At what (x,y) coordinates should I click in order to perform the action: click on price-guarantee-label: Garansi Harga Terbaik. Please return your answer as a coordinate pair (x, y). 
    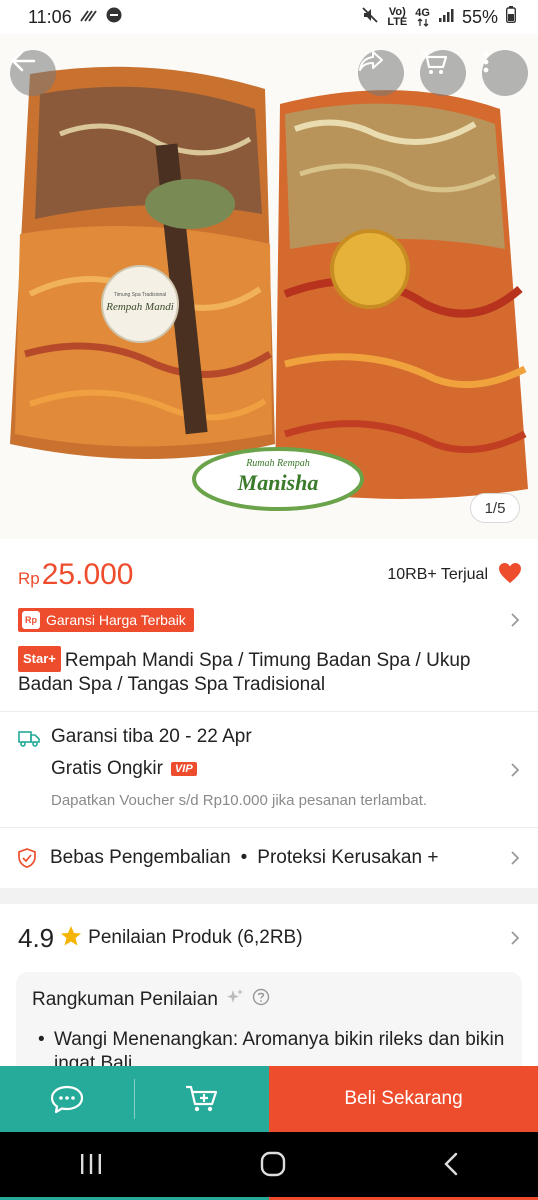
    Looking at the image, I should click on (116, 620).